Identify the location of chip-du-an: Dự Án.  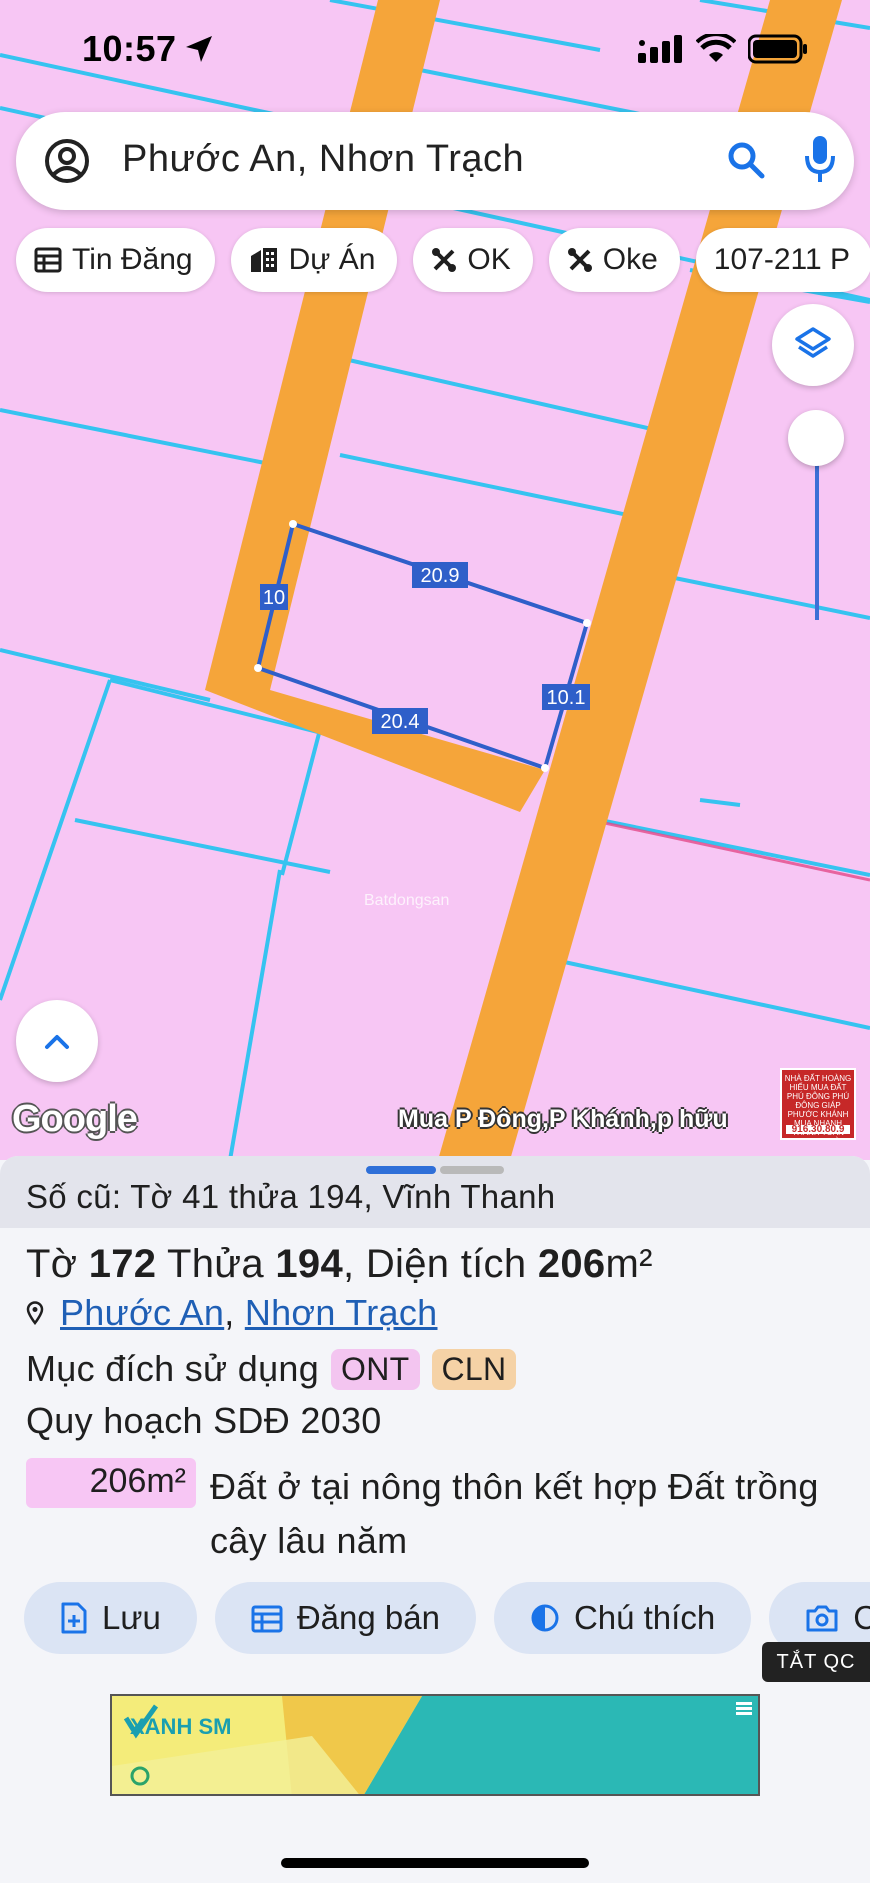
(314, 260).